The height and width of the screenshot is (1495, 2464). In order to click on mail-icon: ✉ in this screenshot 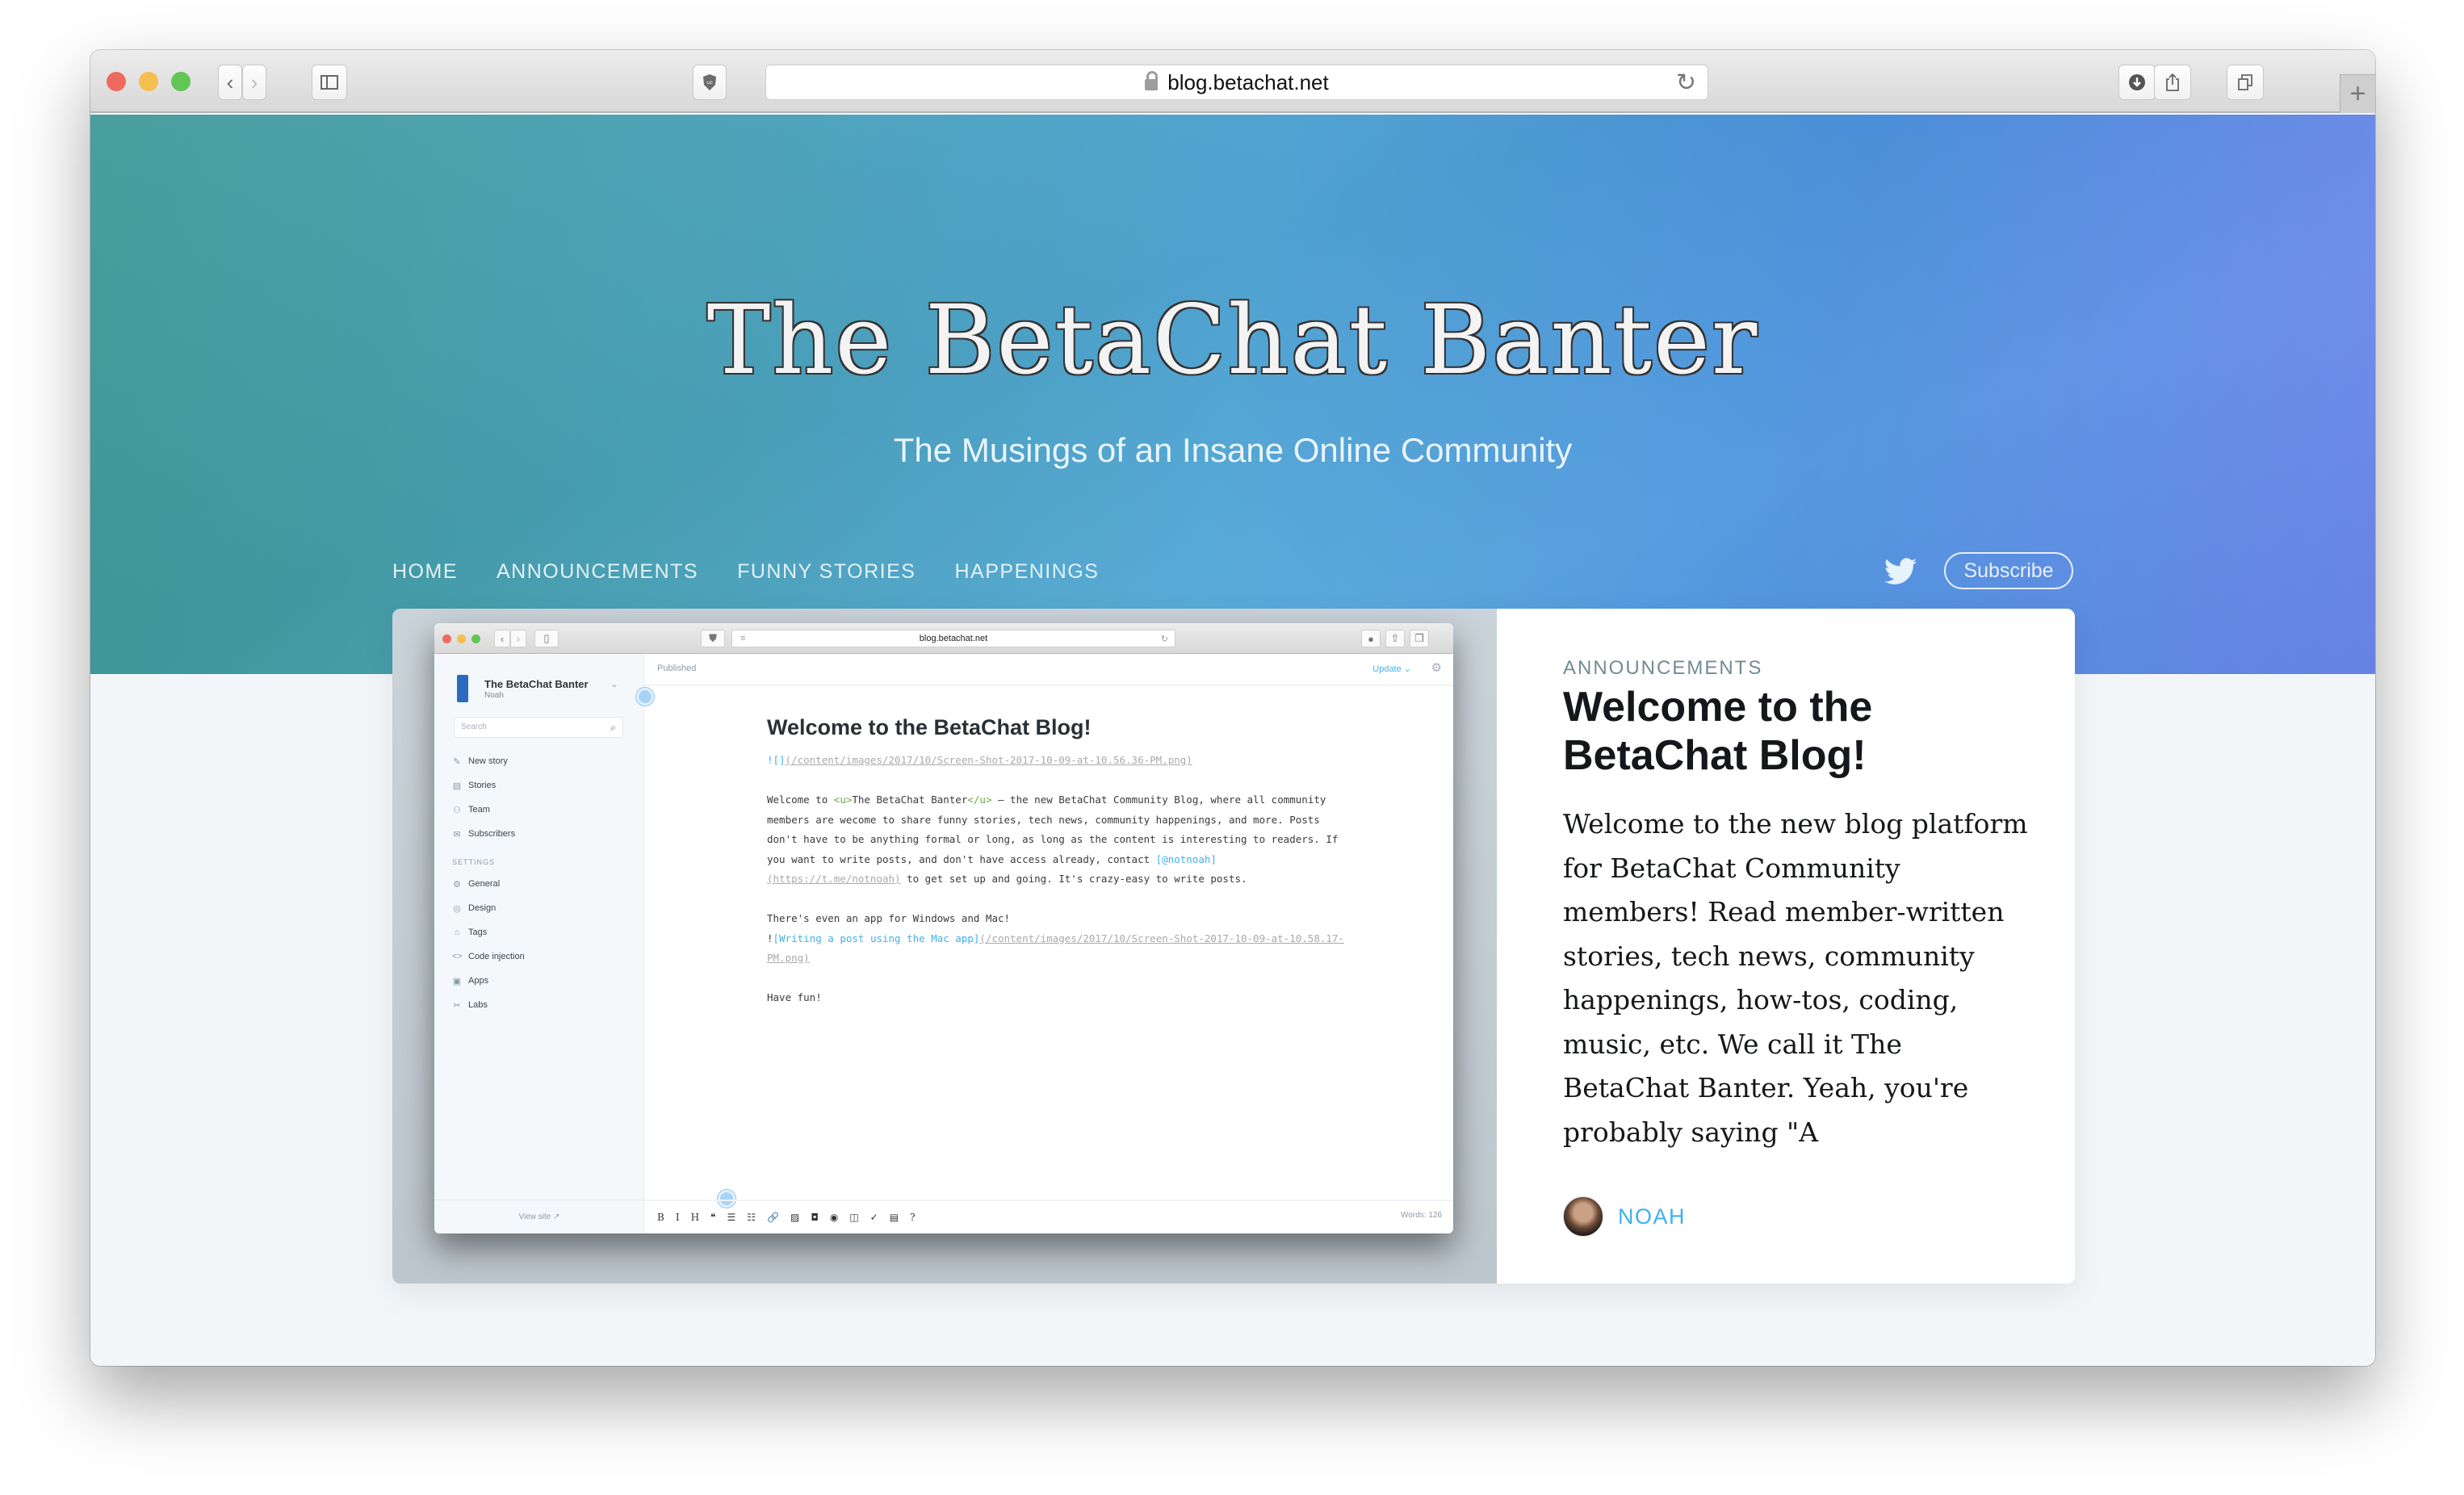, I will do `click(457, 834)`.